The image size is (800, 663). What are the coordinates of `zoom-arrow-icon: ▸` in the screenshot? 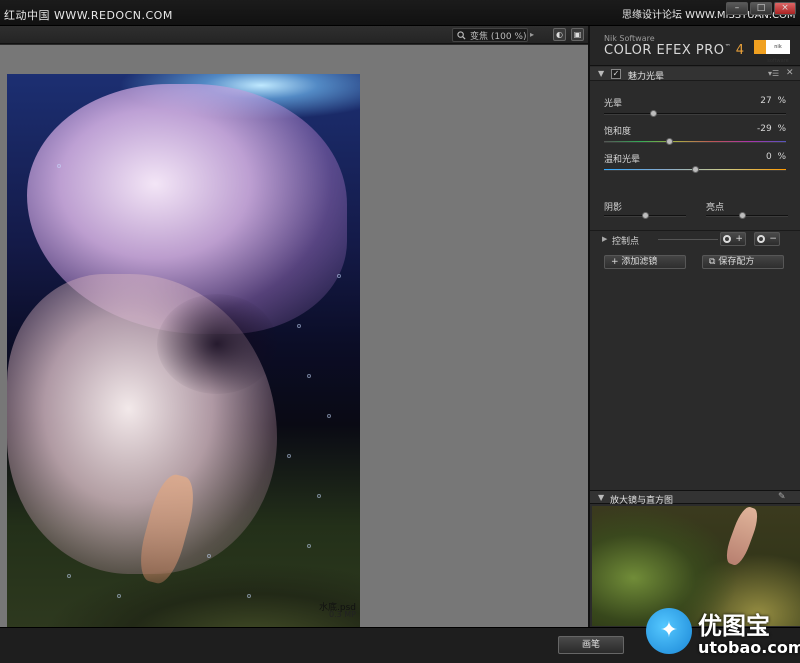 It's located at (535, 35).